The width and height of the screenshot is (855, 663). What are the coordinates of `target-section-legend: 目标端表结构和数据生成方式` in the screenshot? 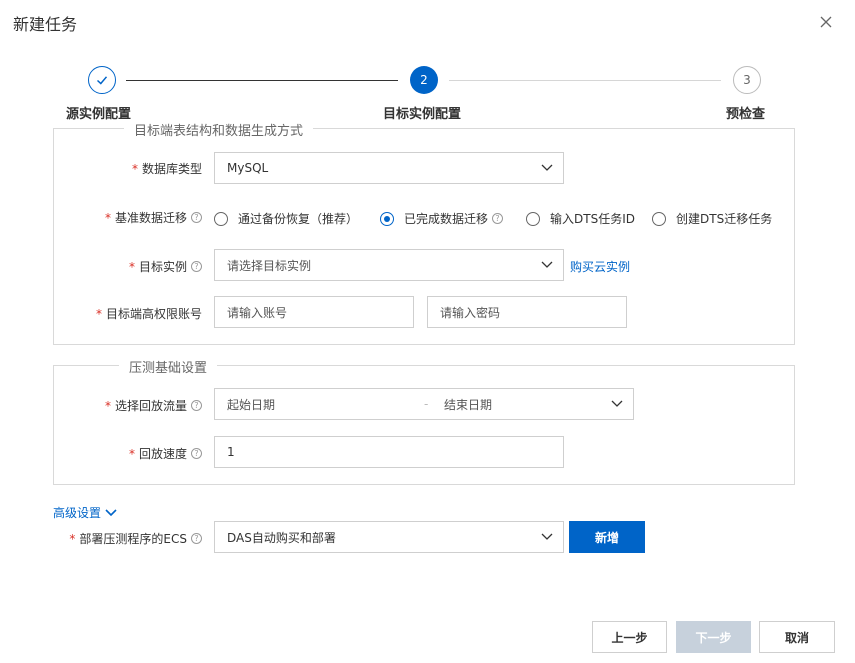 It's located at (219, 129).